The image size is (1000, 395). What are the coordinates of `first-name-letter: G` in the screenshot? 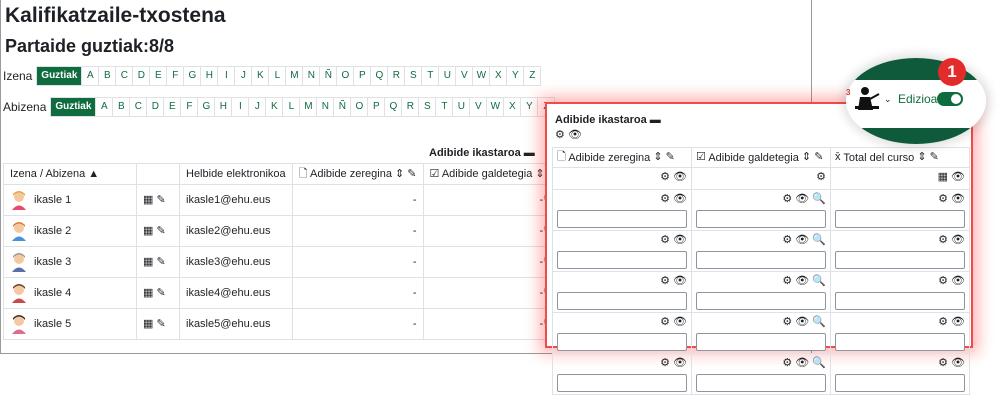 It's located at (193, 76).